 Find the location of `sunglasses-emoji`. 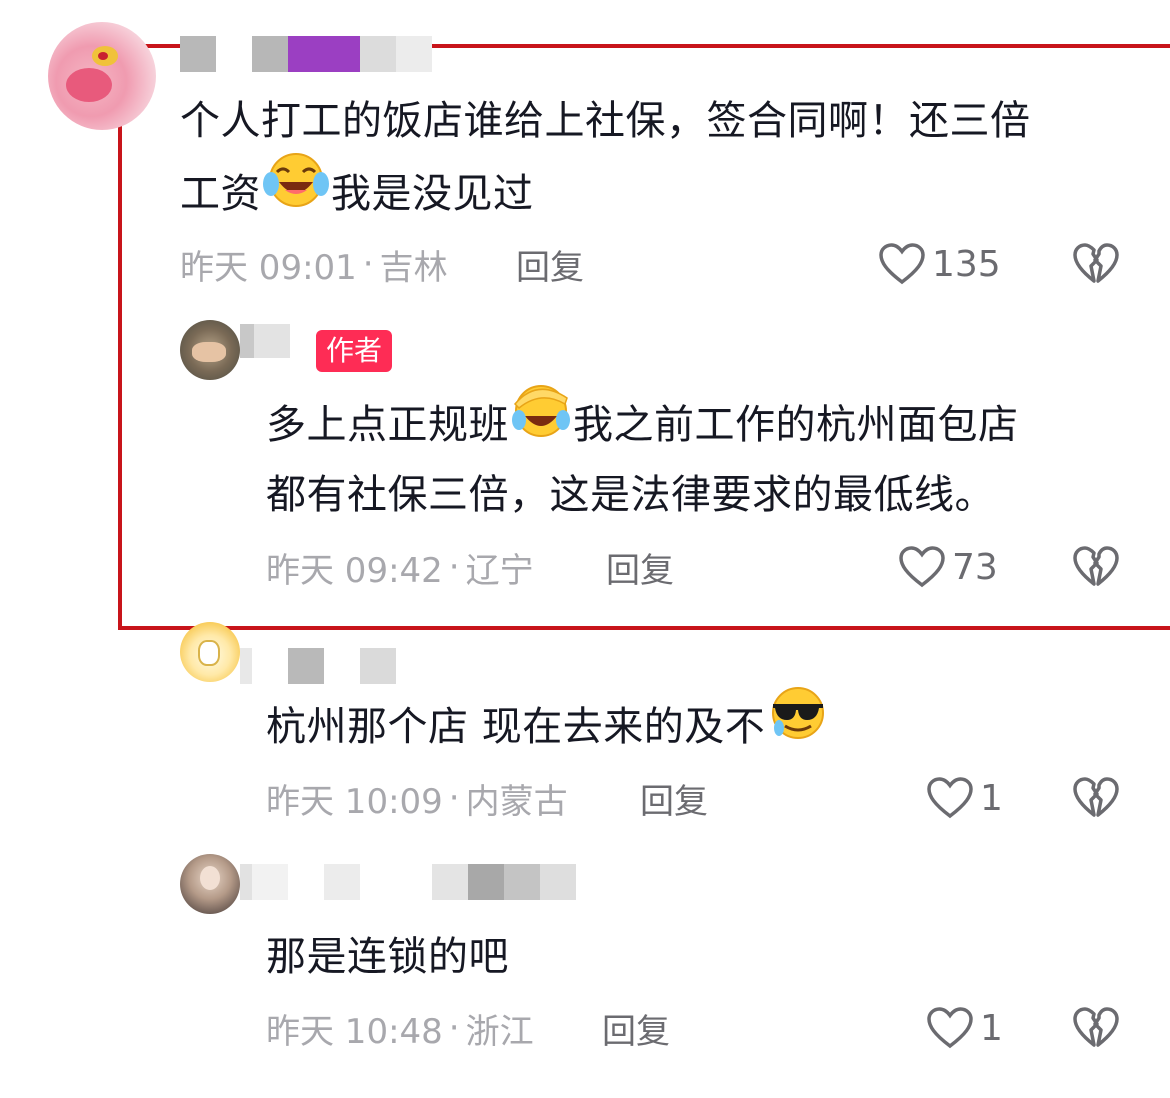

sunglasses-emoji is located at coordinates (798, 725).